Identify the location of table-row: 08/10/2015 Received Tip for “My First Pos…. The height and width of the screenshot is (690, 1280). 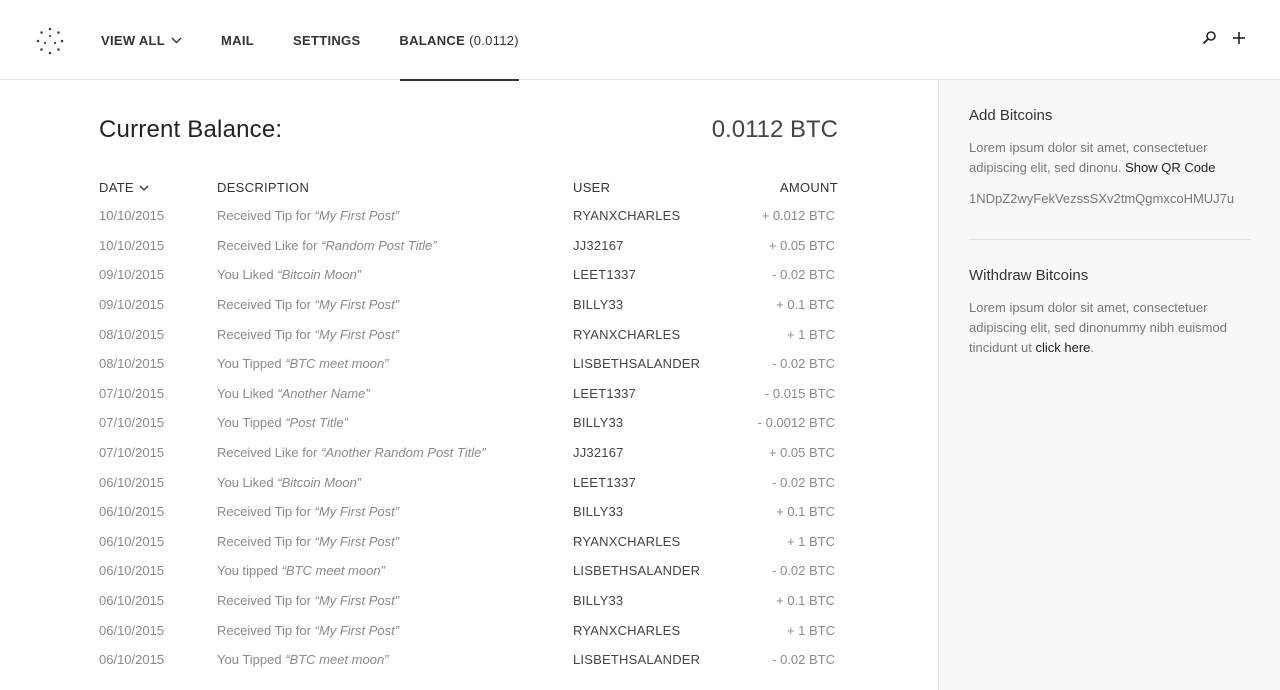
(469, 334).